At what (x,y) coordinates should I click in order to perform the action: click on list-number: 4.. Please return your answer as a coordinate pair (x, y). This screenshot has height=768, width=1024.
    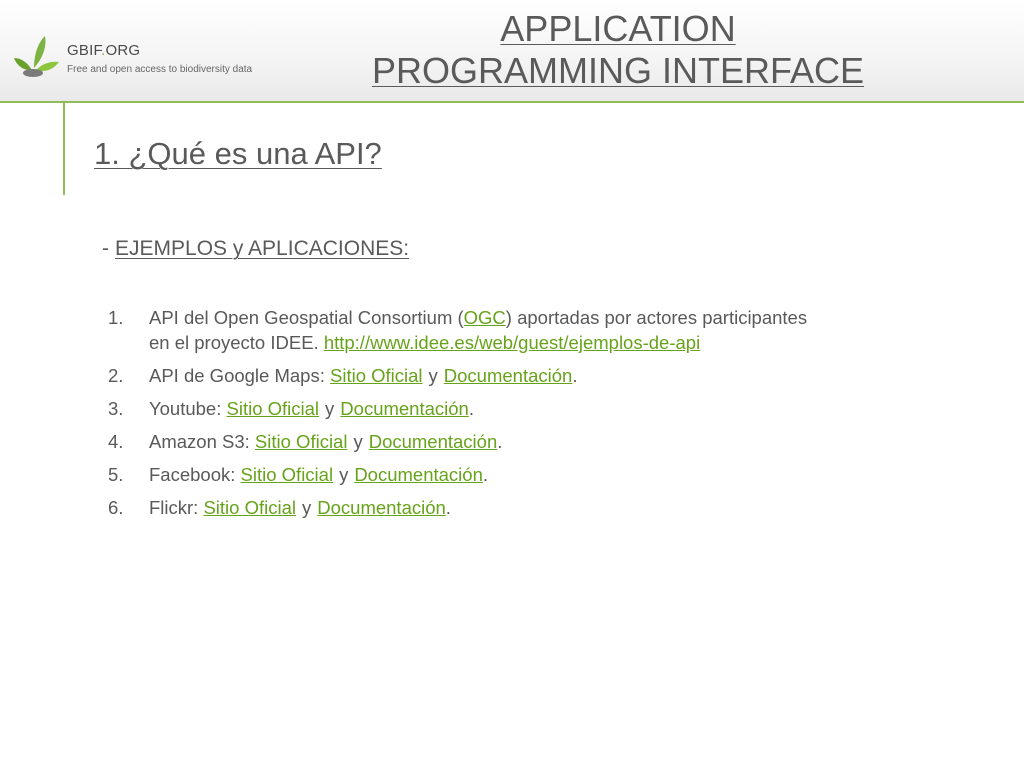
    Looking at the image, I should click on (116, 441).